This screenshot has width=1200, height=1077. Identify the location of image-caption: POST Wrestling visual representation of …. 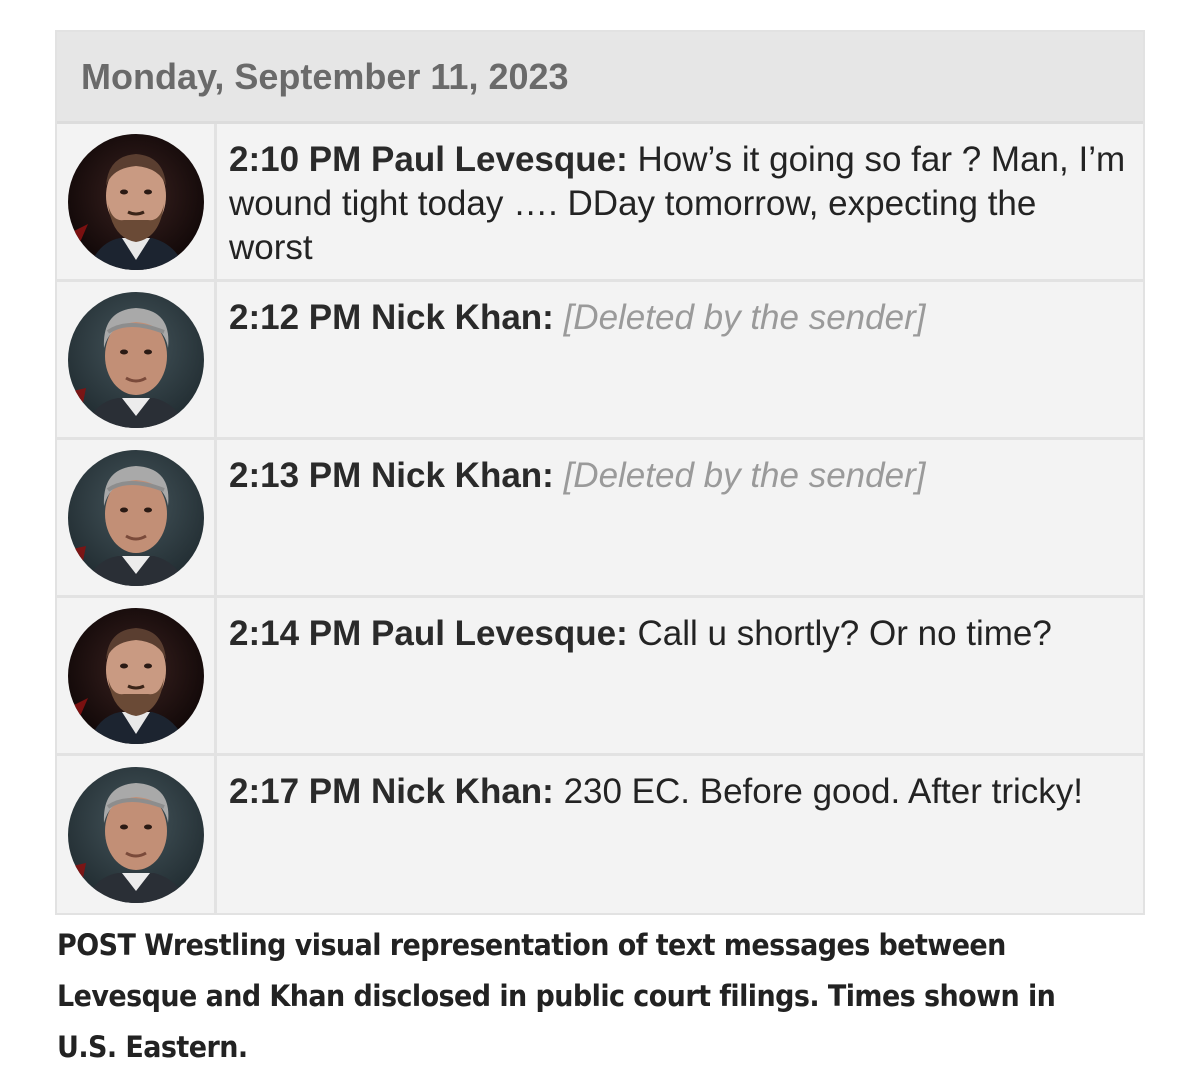
(556, 996).